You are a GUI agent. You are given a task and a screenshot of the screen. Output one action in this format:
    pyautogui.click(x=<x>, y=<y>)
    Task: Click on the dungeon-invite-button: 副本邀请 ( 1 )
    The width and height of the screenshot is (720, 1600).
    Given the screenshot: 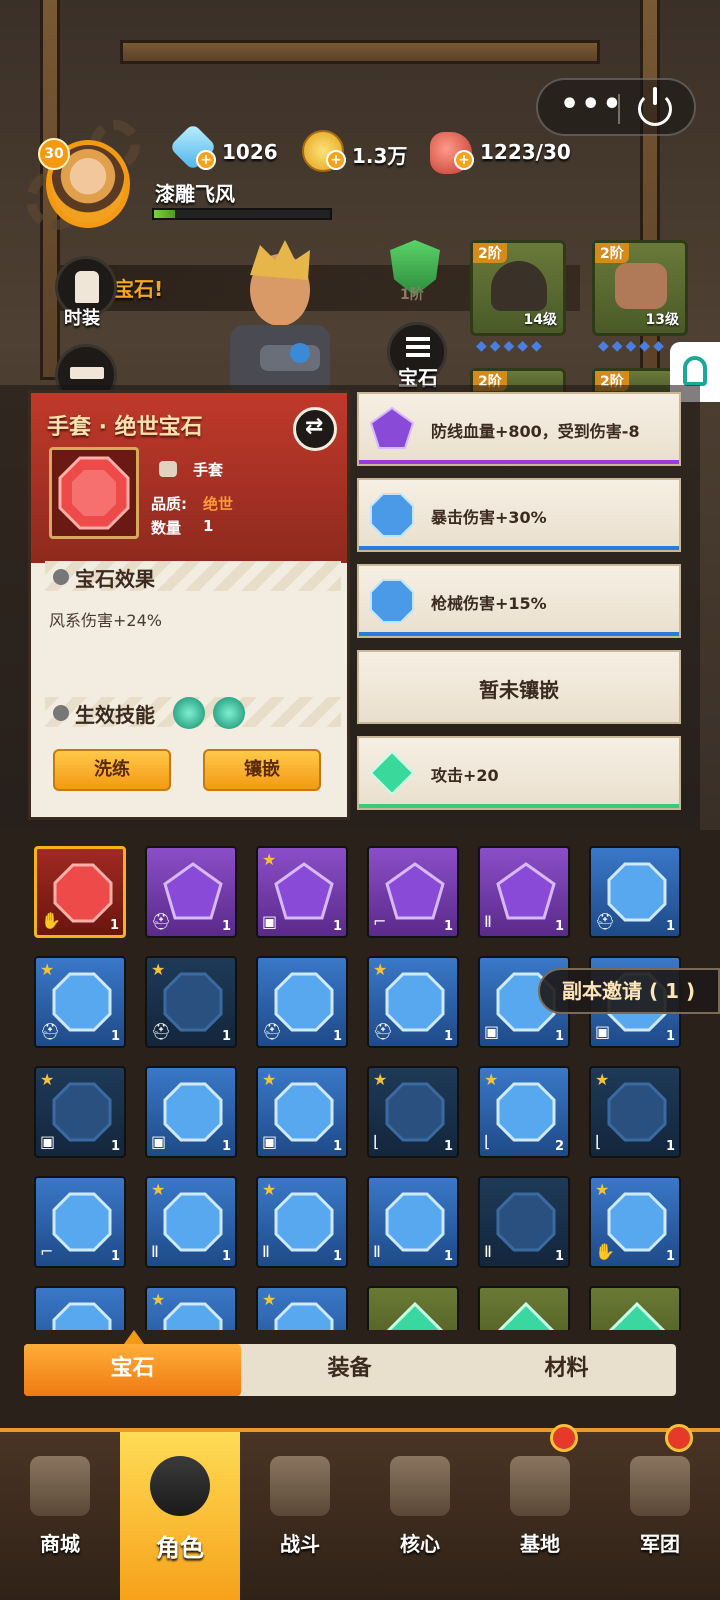 What is the action you would take?
    pyautogui.click(x=629, y=991)
    